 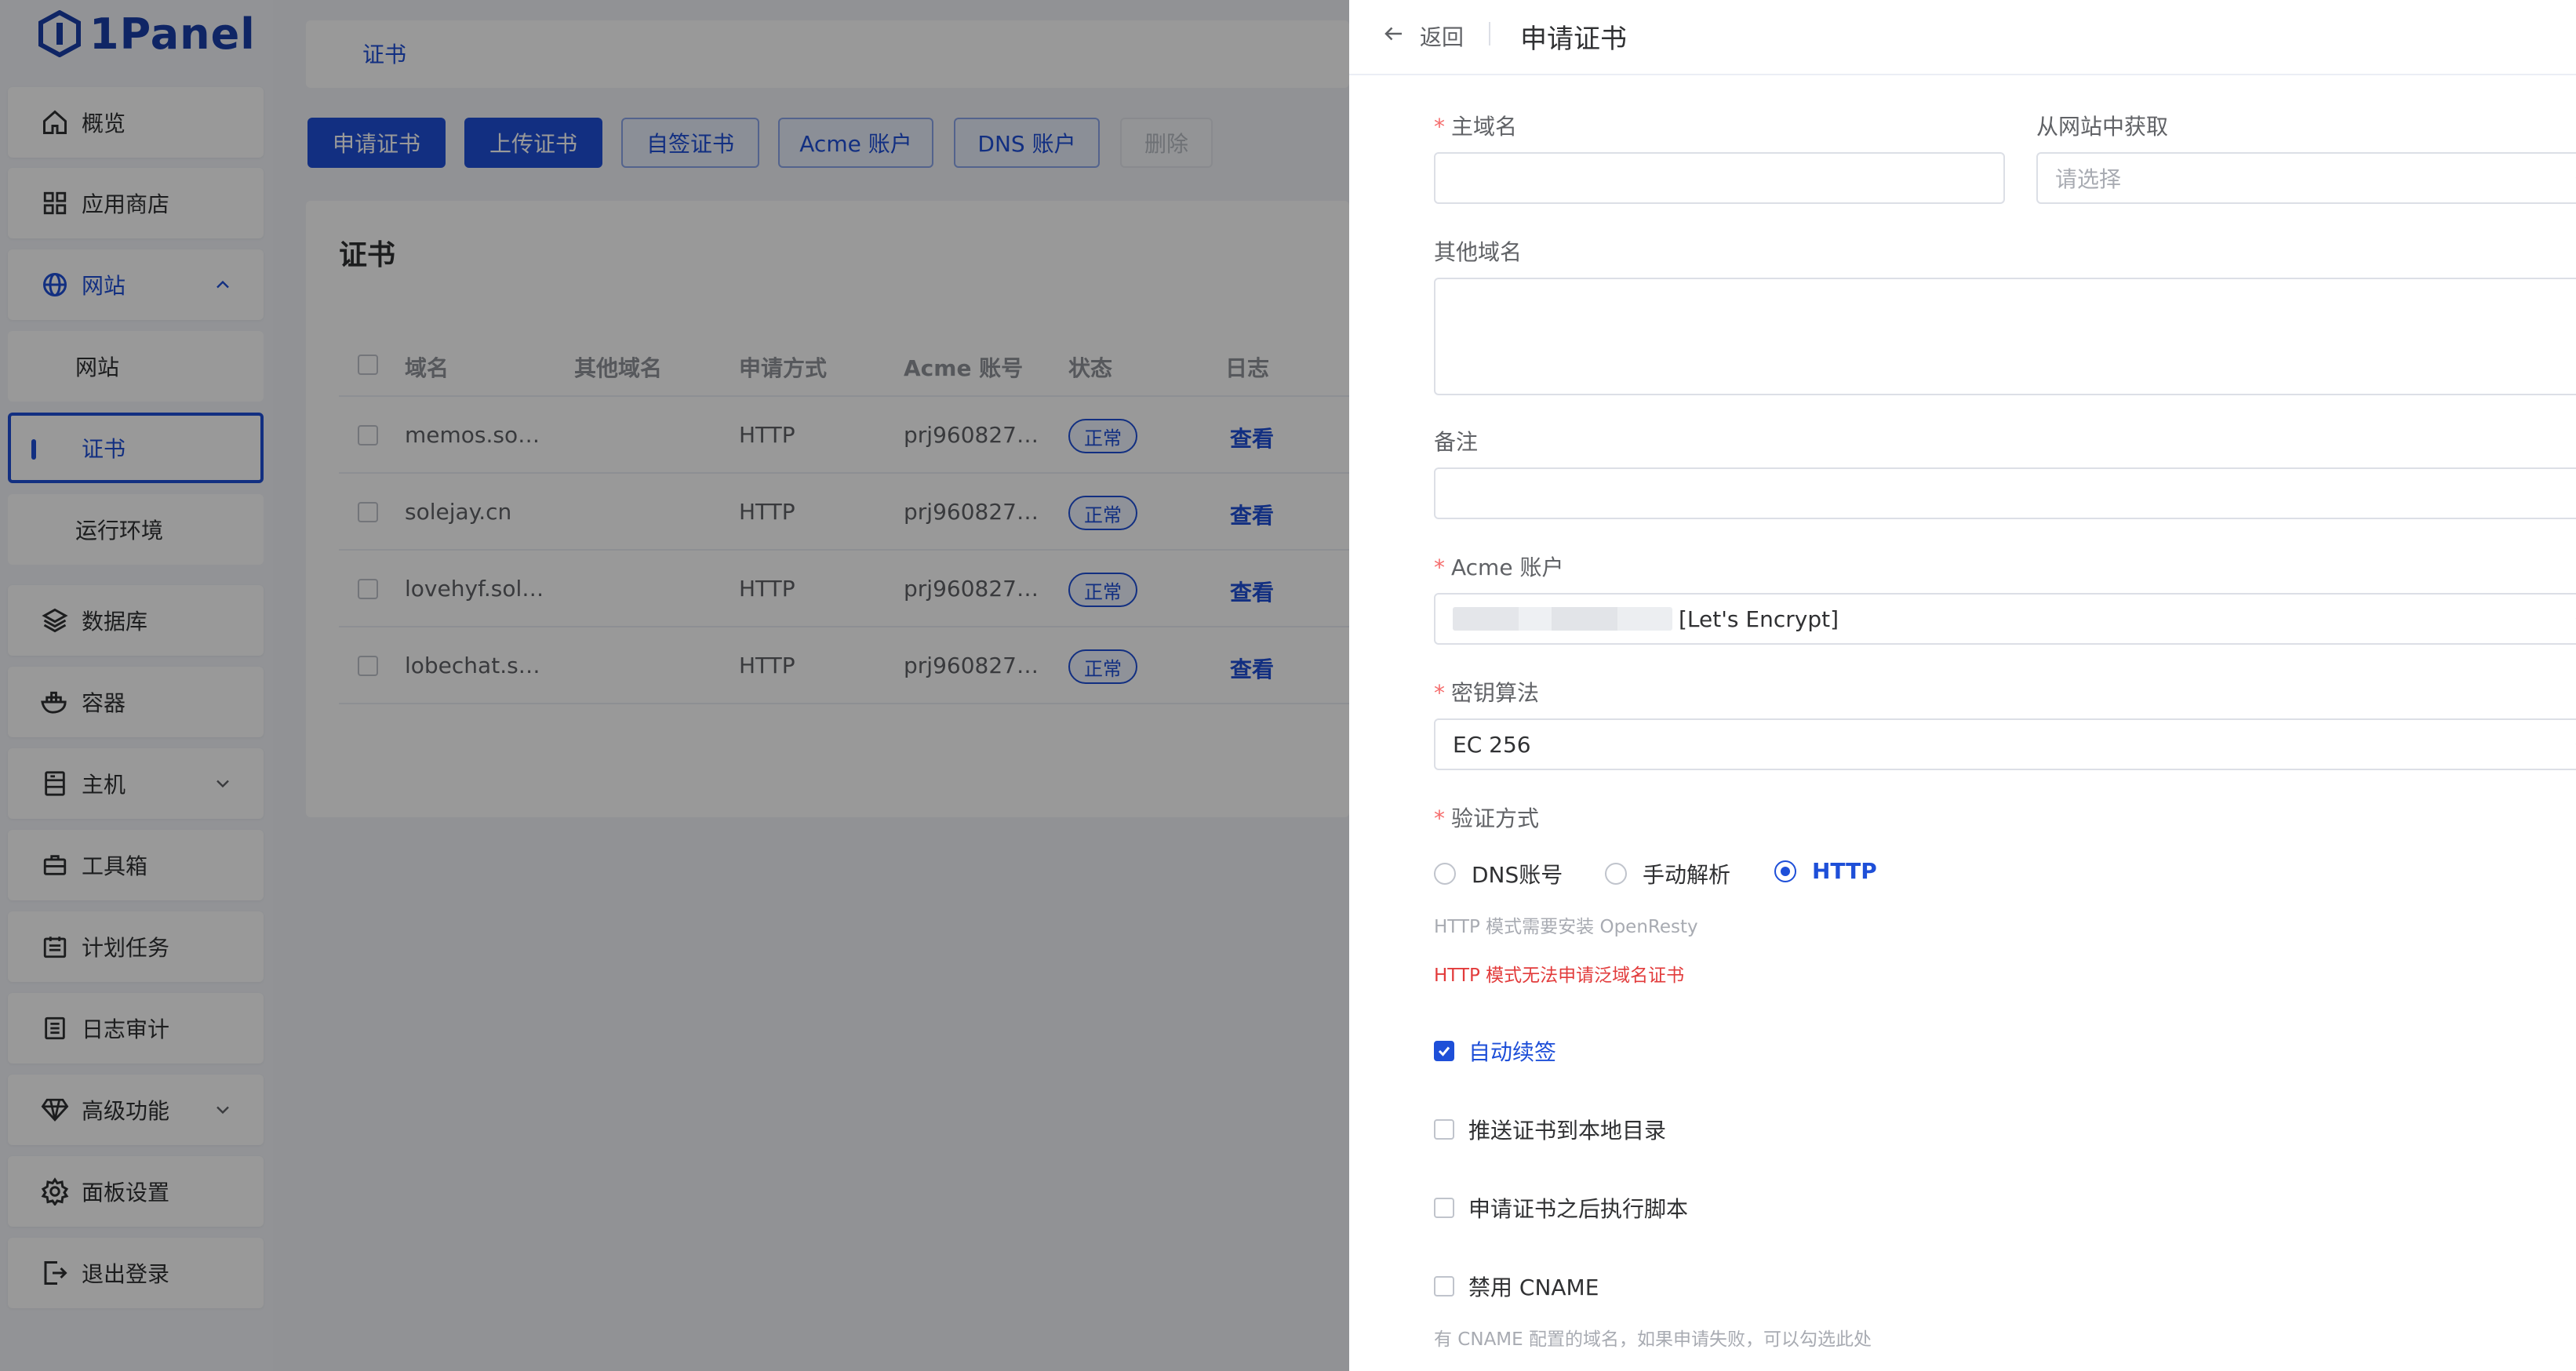 I want to click on acme-account-label: * Acme 账户, so click(x=1498, y=566).